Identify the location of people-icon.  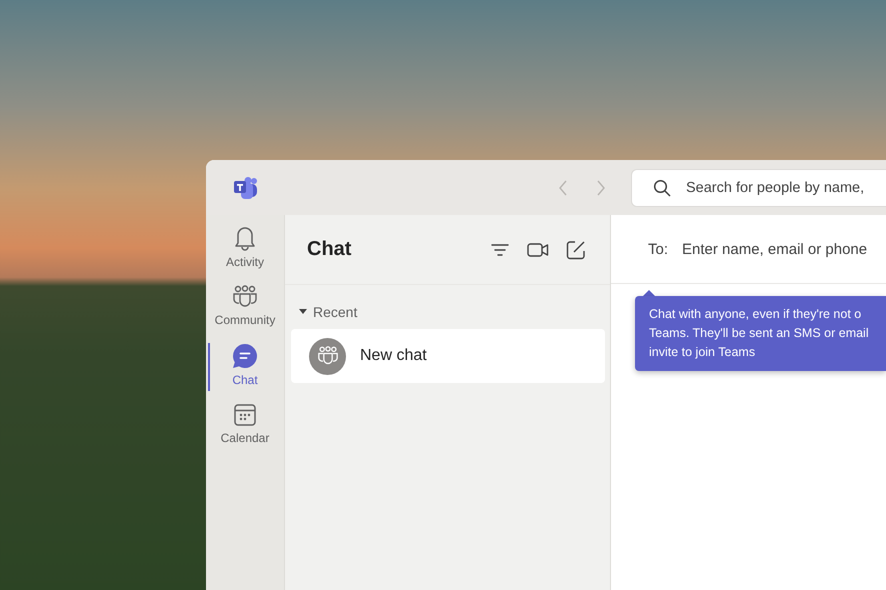
(245, 297).